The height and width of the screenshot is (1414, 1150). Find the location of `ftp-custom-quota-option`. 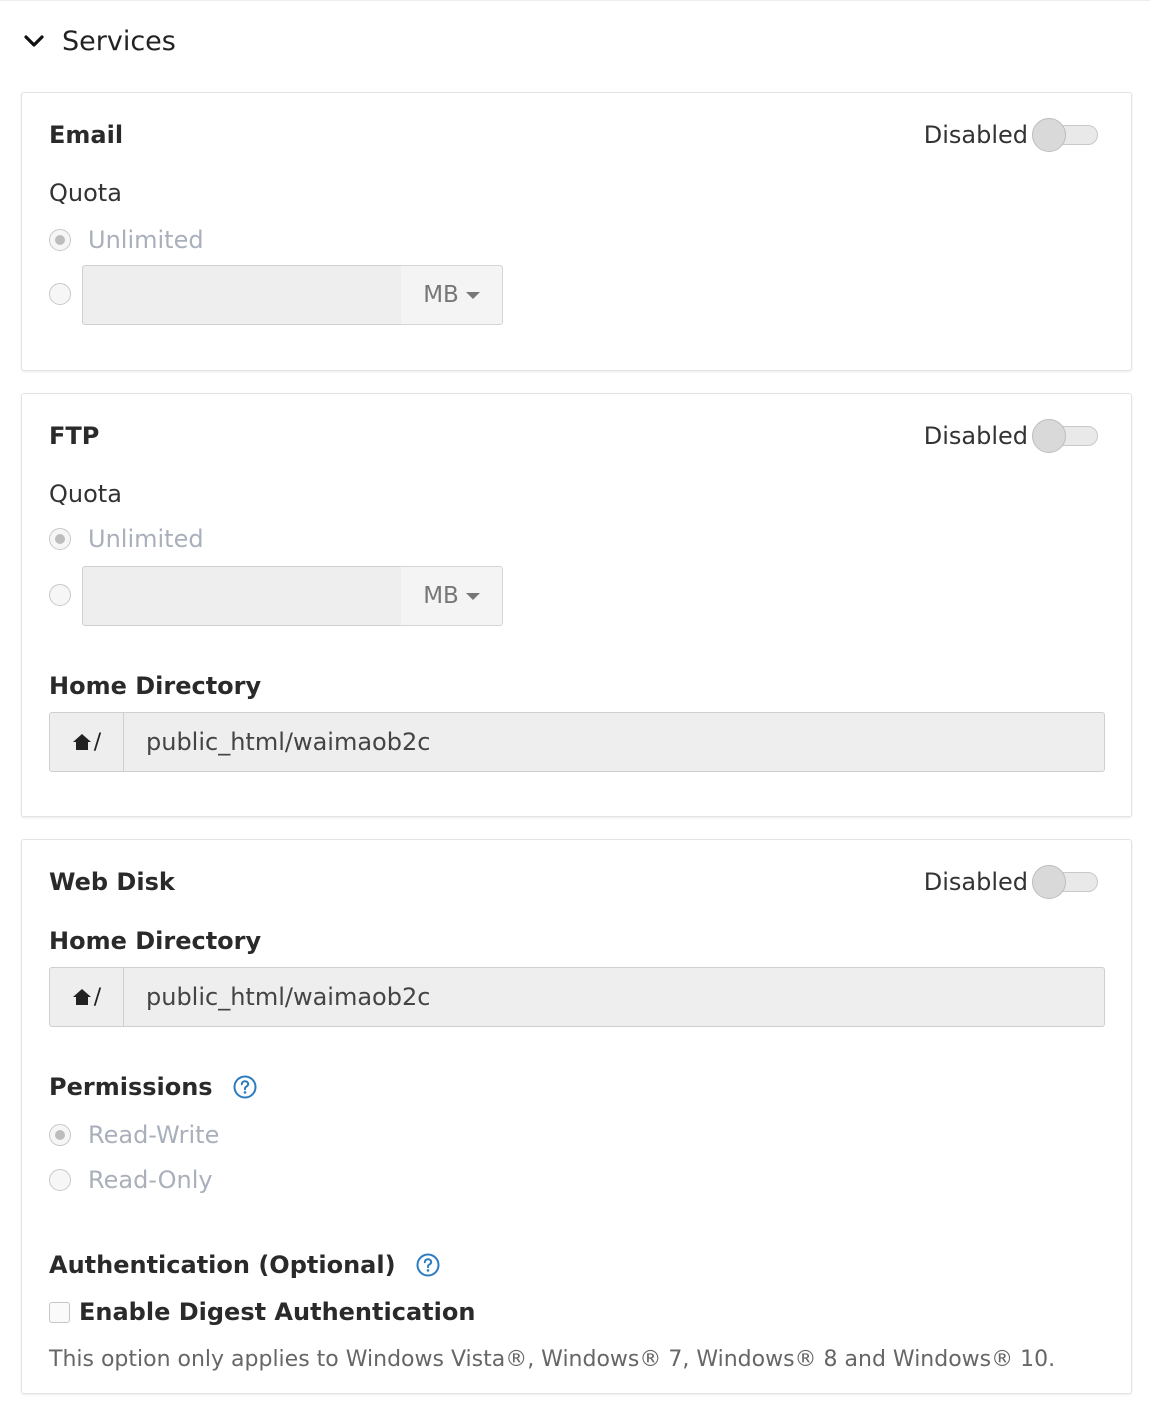

ftp-custom-quota-option is located at coordinates (60, 595).